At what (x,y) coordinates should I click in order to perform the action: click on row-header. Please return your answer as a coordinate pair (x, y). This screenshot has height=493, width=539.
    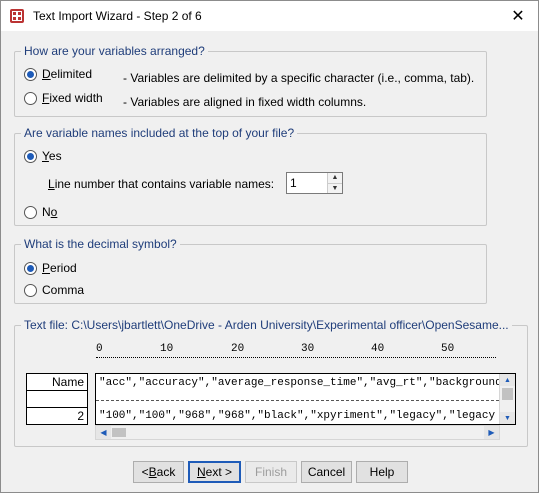
    Looking at the image, I should click on (57, 399).